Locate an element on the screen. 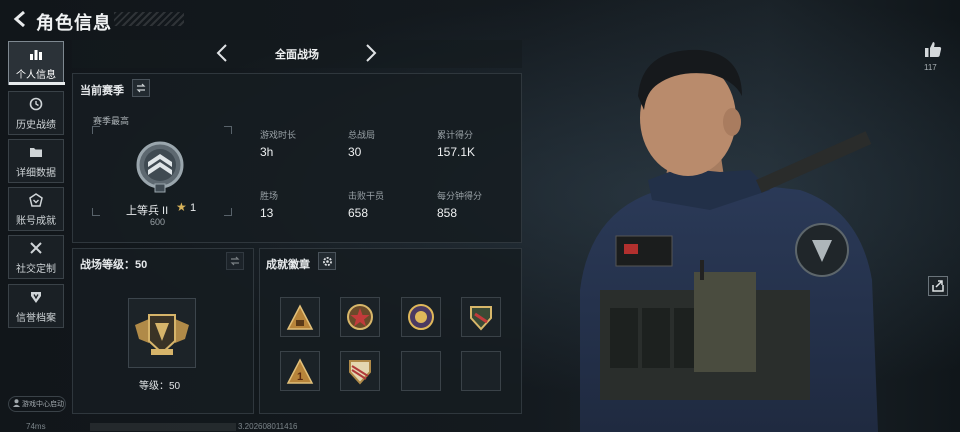  season-switch-button is located at coordinates (141, 88).